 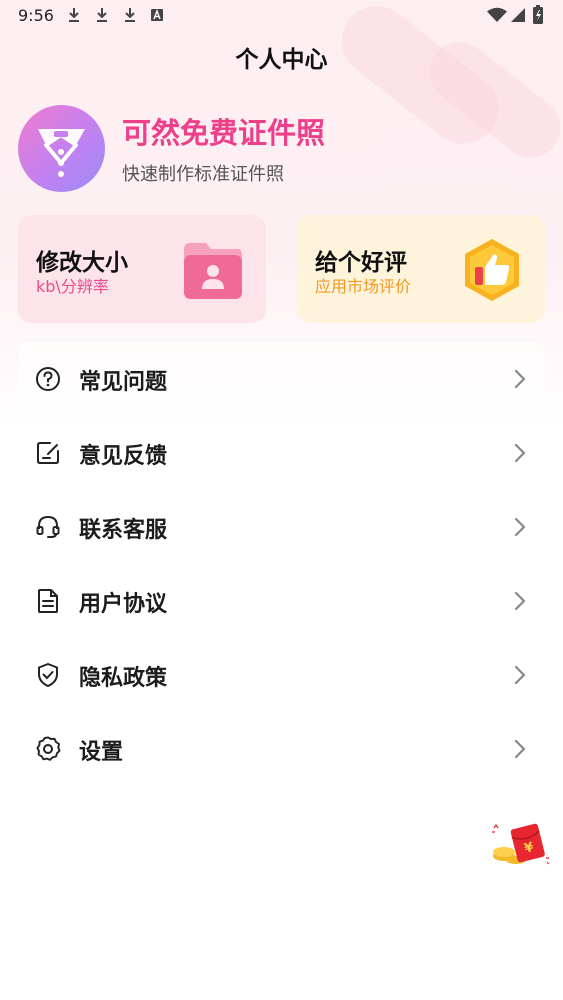 What do you see at coordinates (213, 271) in the screenshot?
I see `pink-folder-person-icon` at bounding box center [213, 271].